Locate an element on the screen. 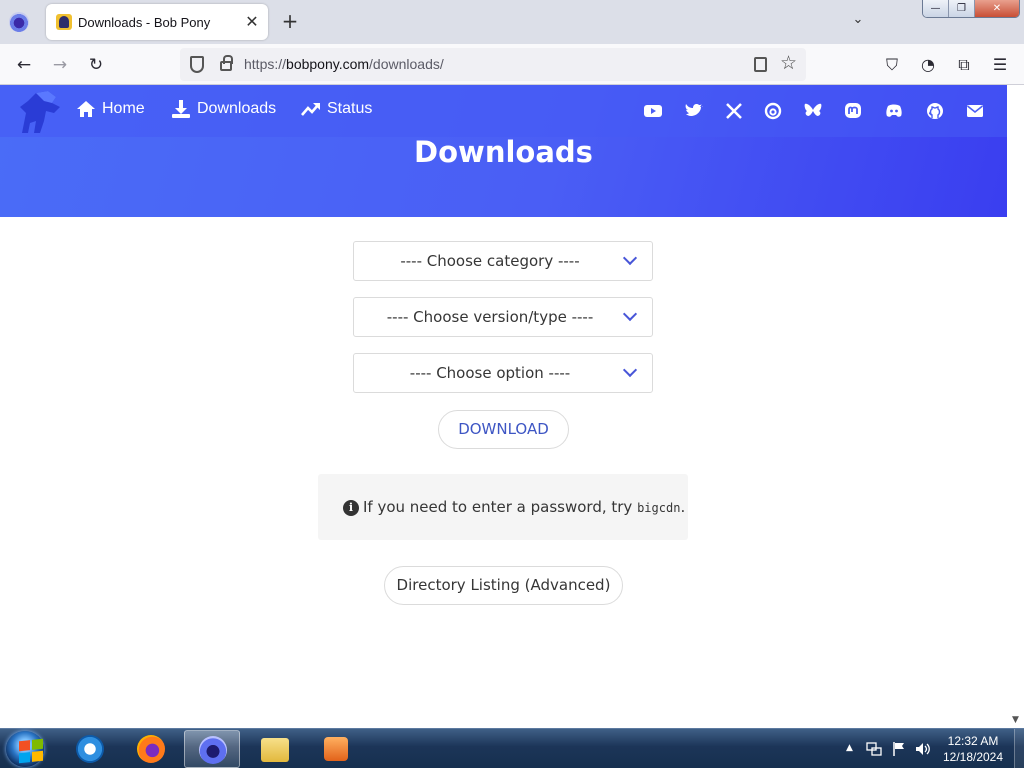 This screenshot has width=1024, height=768. lock-icon is located at coordinates (226, 63).